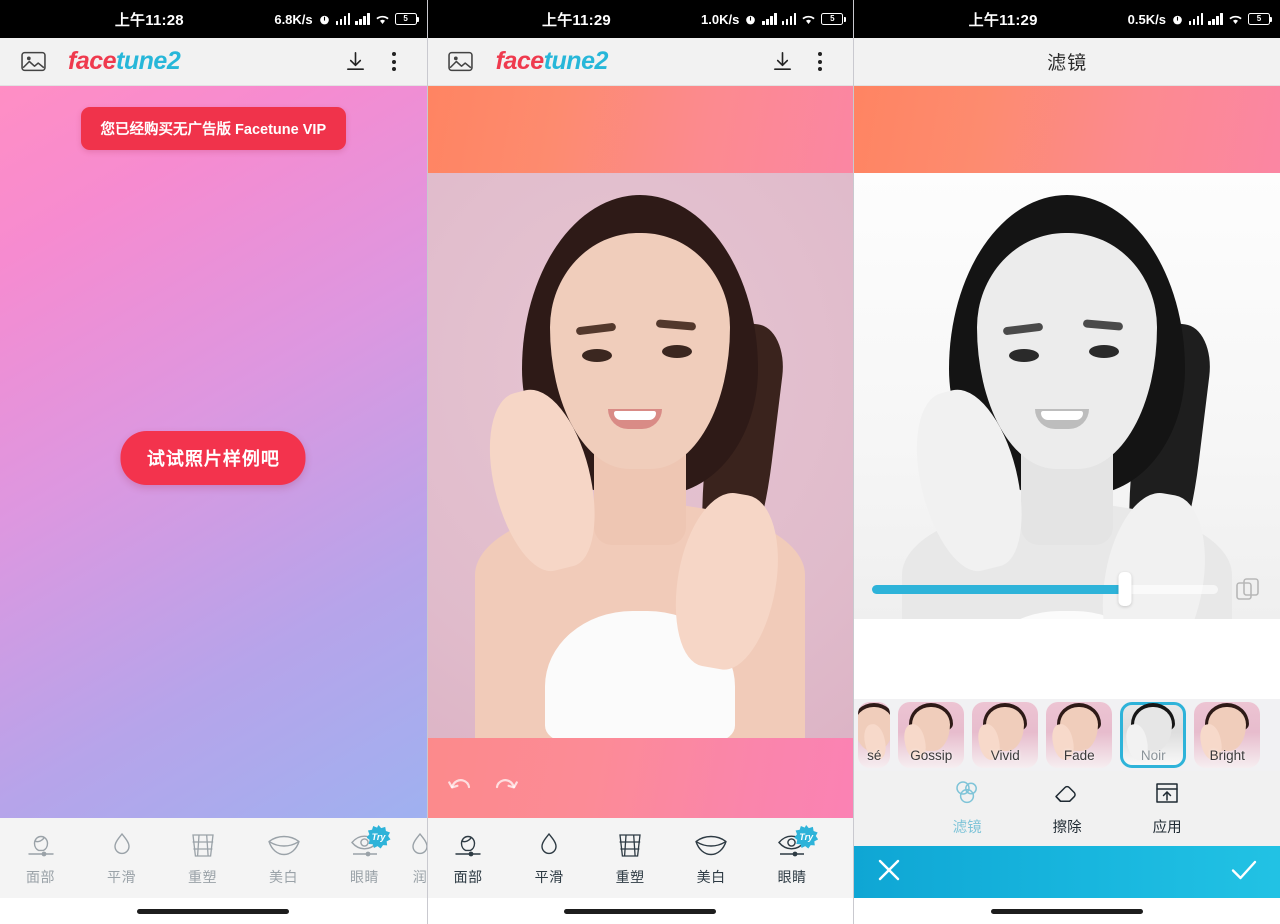 This screenshot has height=924, width=1280. What do you see at coordinates (1248, 589) in the screenshot?
I see `compare-icon` at bounding box center [1248, 589].